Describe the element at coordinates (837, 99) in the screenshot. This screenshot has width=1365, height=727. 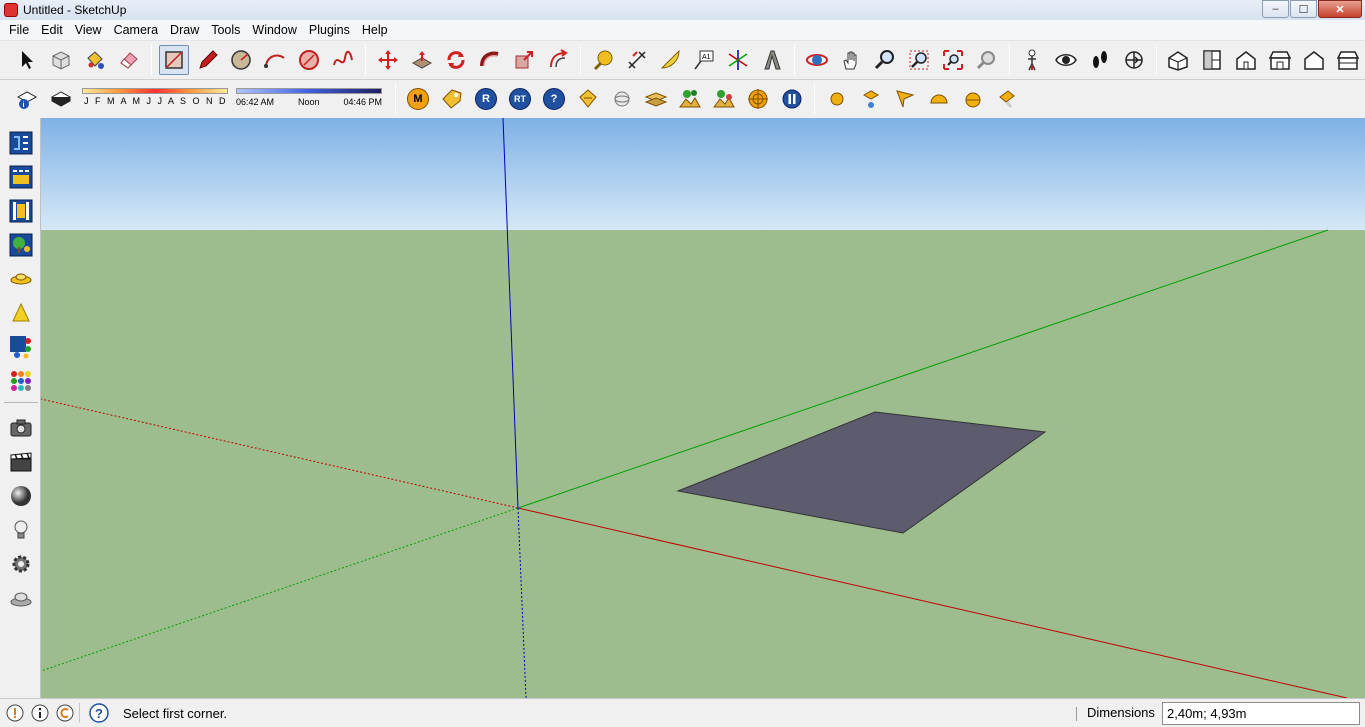
I see `omni-light-button` at that location.